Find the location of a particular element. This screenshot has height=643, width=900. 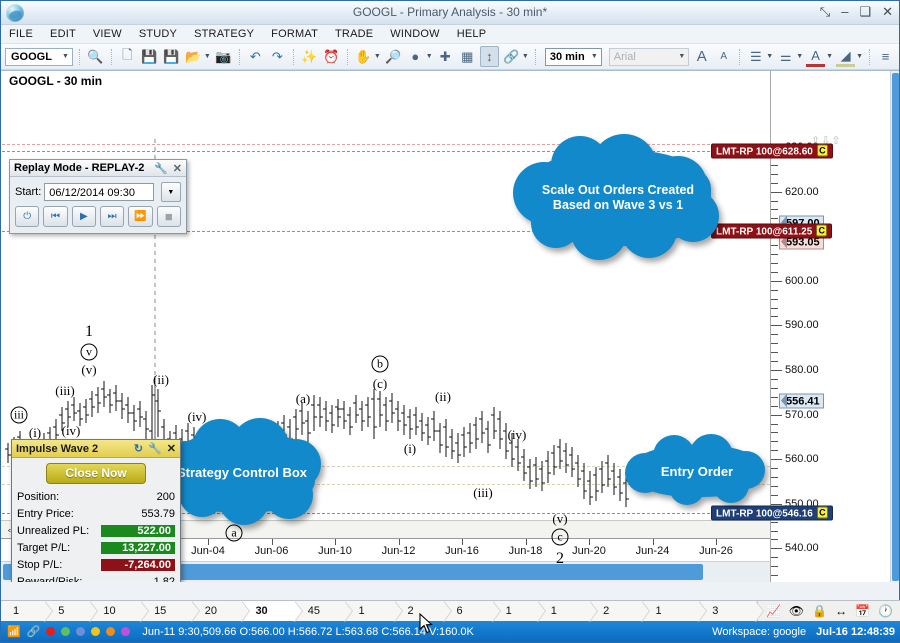

menu-item-trade: TRADE is located at coordinates (354, 34).